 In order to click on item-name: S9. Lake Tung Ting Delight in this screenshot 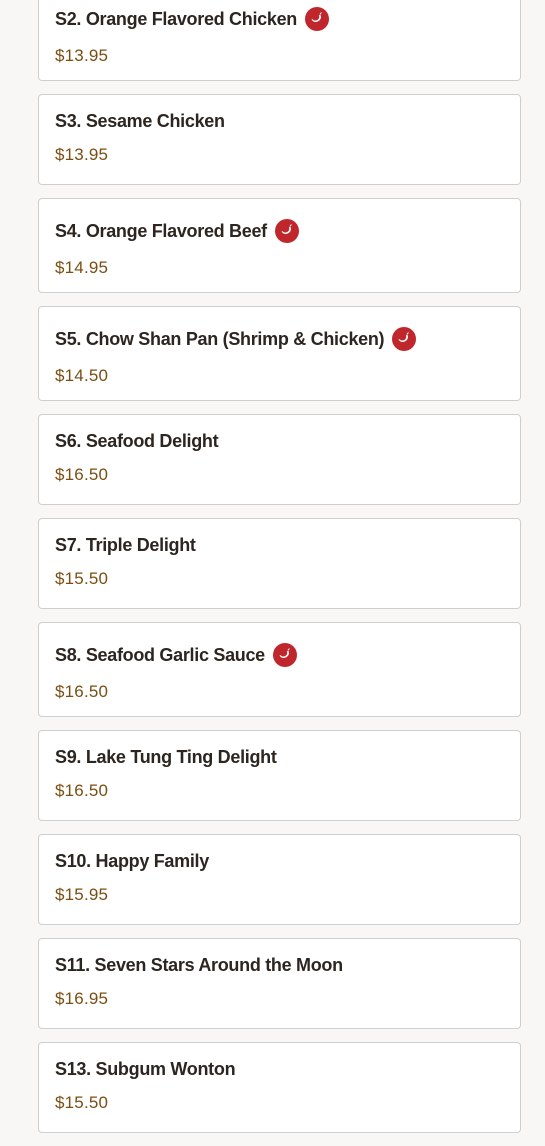, I will do `click(166, 756)`.